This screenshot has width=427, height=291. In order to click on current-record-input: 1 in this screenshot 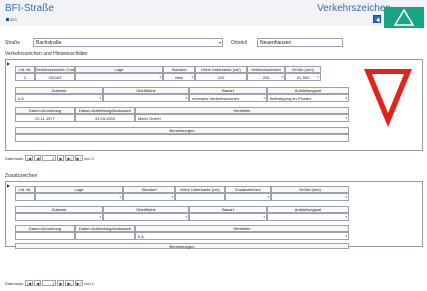, I will do `click(49, 283)`.